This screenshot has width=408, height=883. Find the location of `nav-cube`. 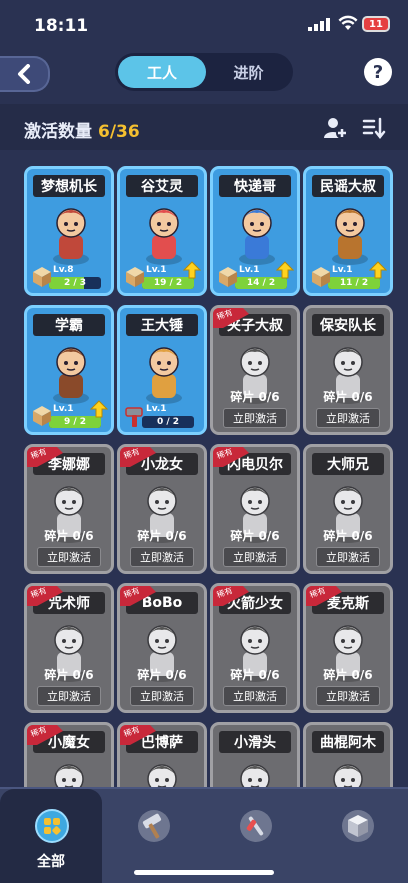

nav-cube is located at coordinates (357, 836).